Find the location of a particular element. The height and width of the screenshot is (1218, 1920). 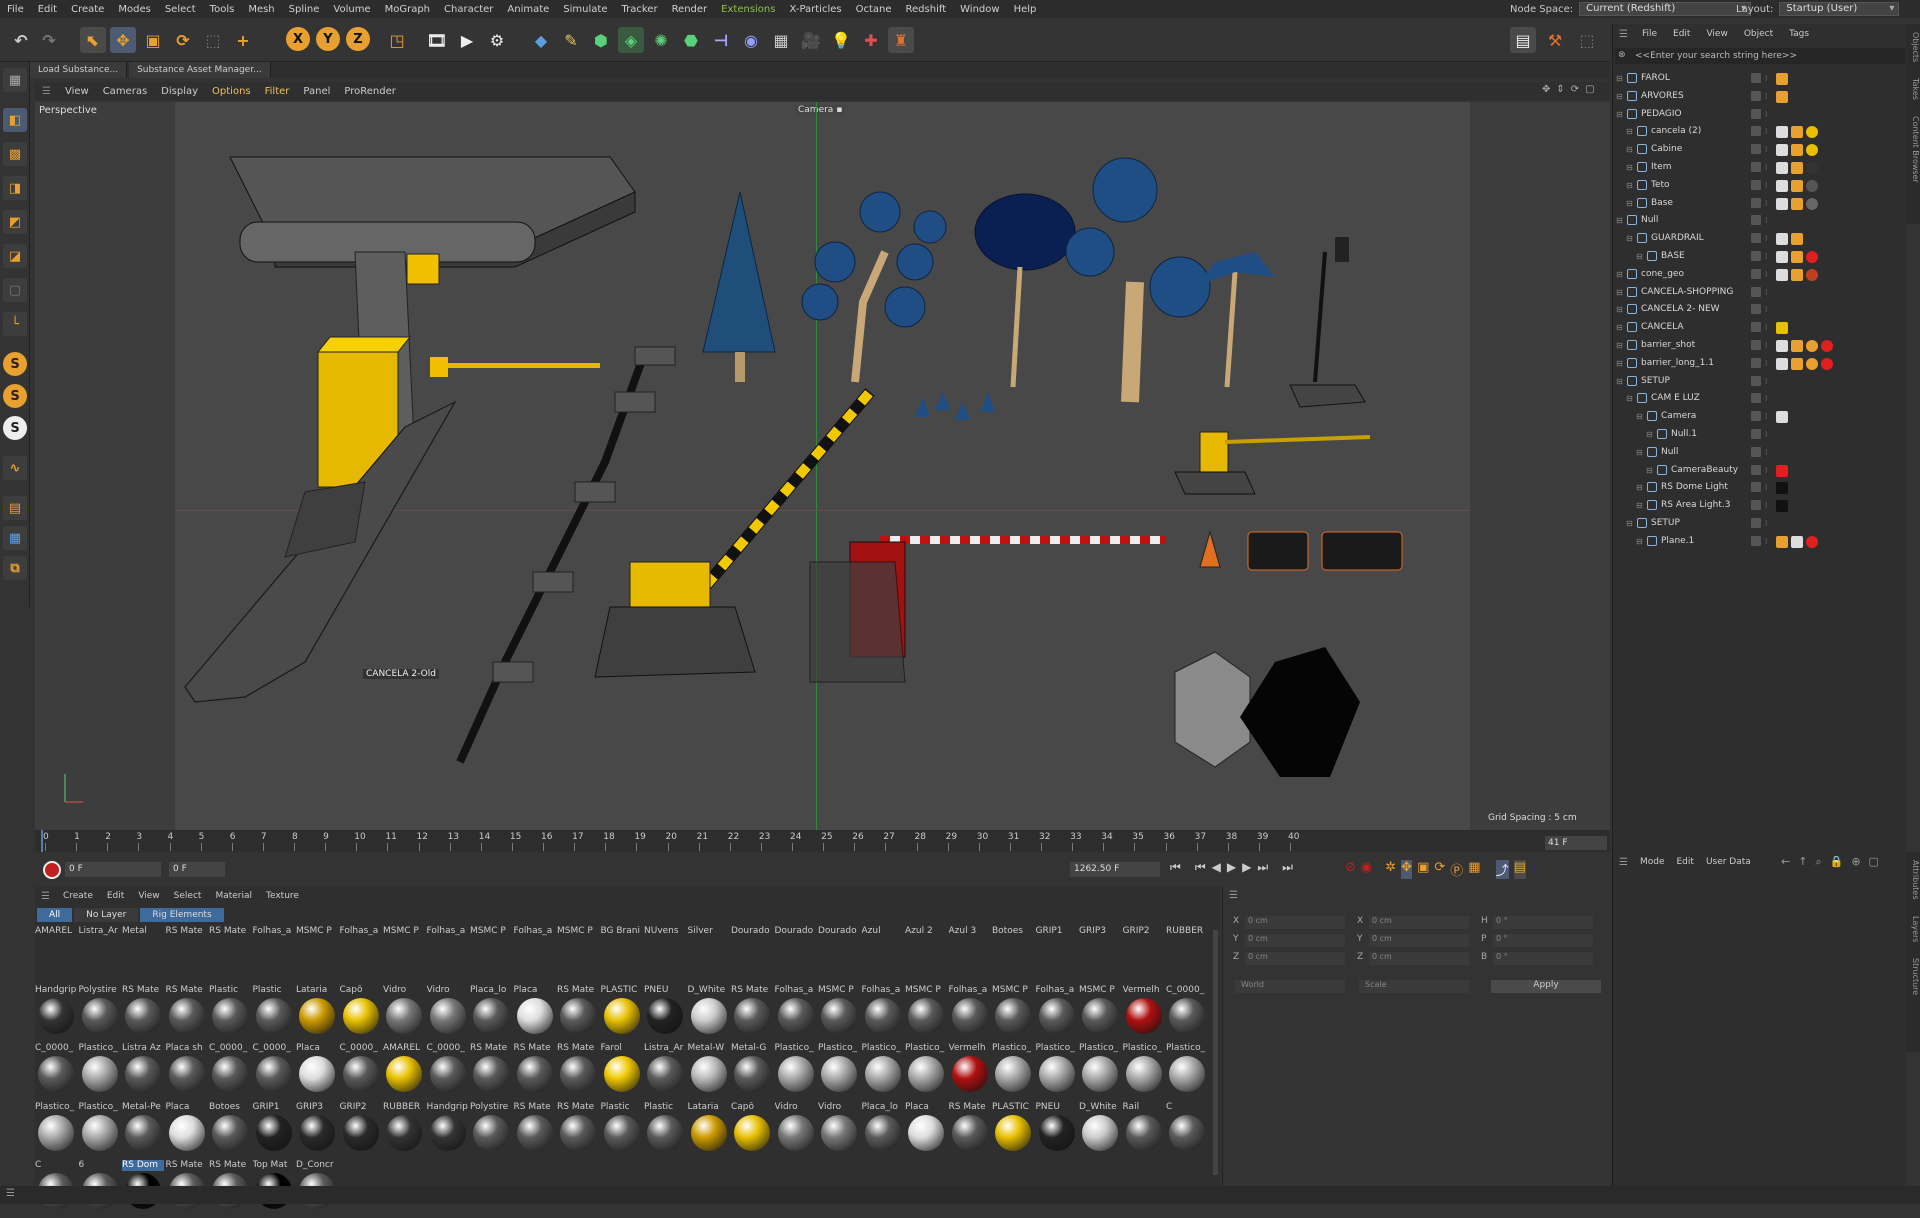

object-row: ⊟ cancela (2) ⁝ is located at coordinates (1760, 131).